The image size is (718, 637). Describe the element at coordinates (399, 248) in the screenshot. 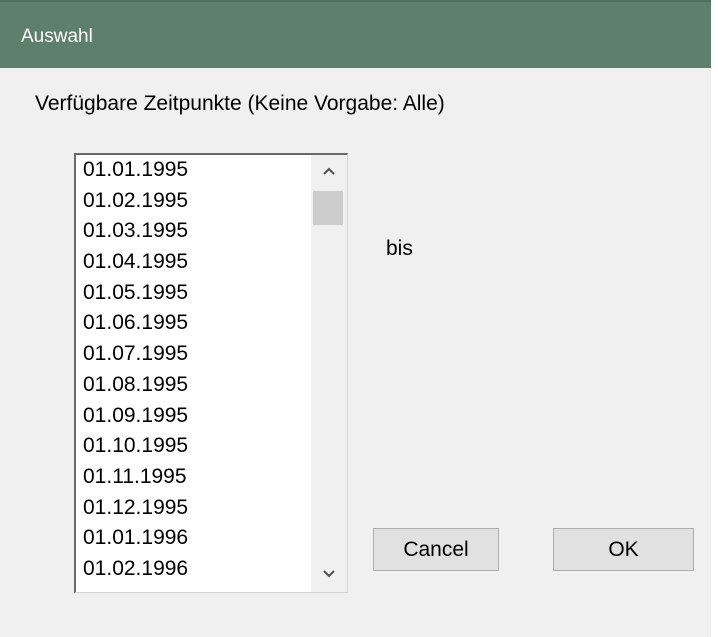

I see `range-separator-label: bis` at that location.